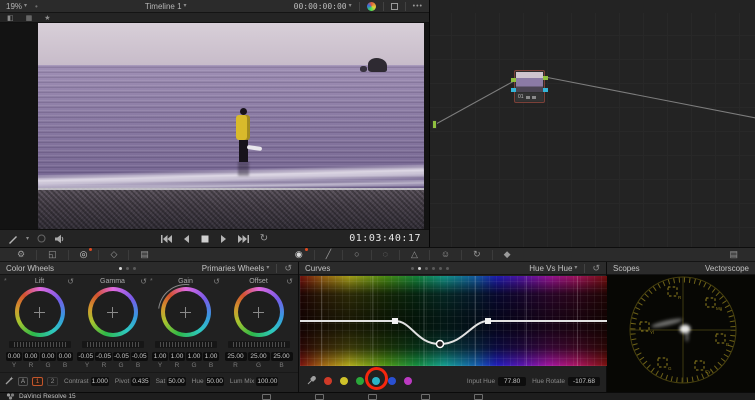 The height and width of the screenshot is (400, 755). Describe the element at coordinates (112, 312) in the screenshot. I see `gamma-color-wheel` at that location.